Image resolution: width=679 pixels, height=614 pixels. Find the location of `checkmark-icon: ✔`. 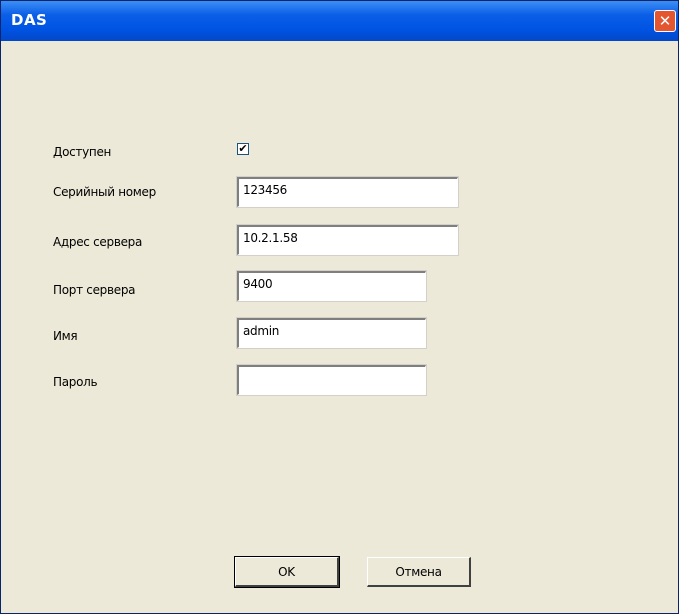

checkmark-icon: ✔ is located at coordinates (243, 148).